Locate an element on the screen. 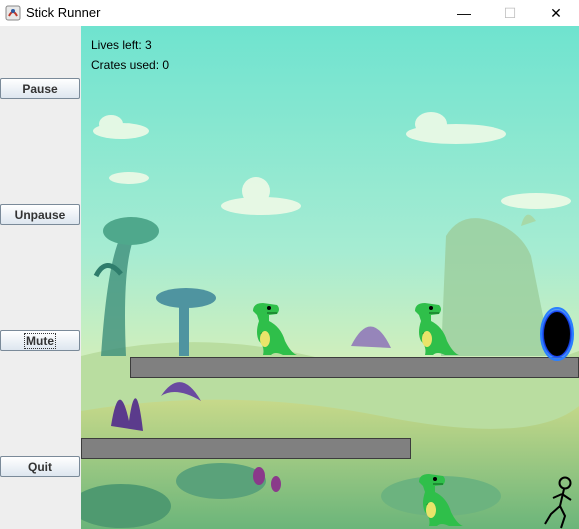 The image size is (579, 529). lives-counter: Lives left: 3 is located at coordinates (121, 45).